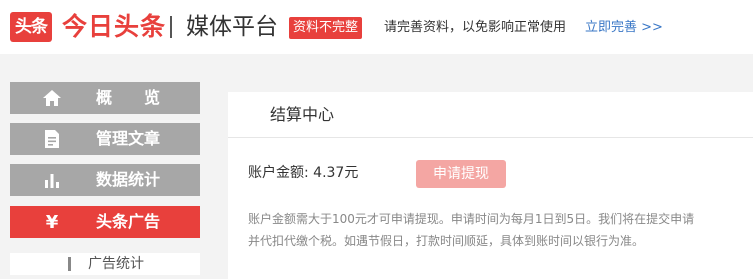  What do you see at coordinates (52, 98) in the screenshot?
I see `home-icon` at bounding box center [52, 98].